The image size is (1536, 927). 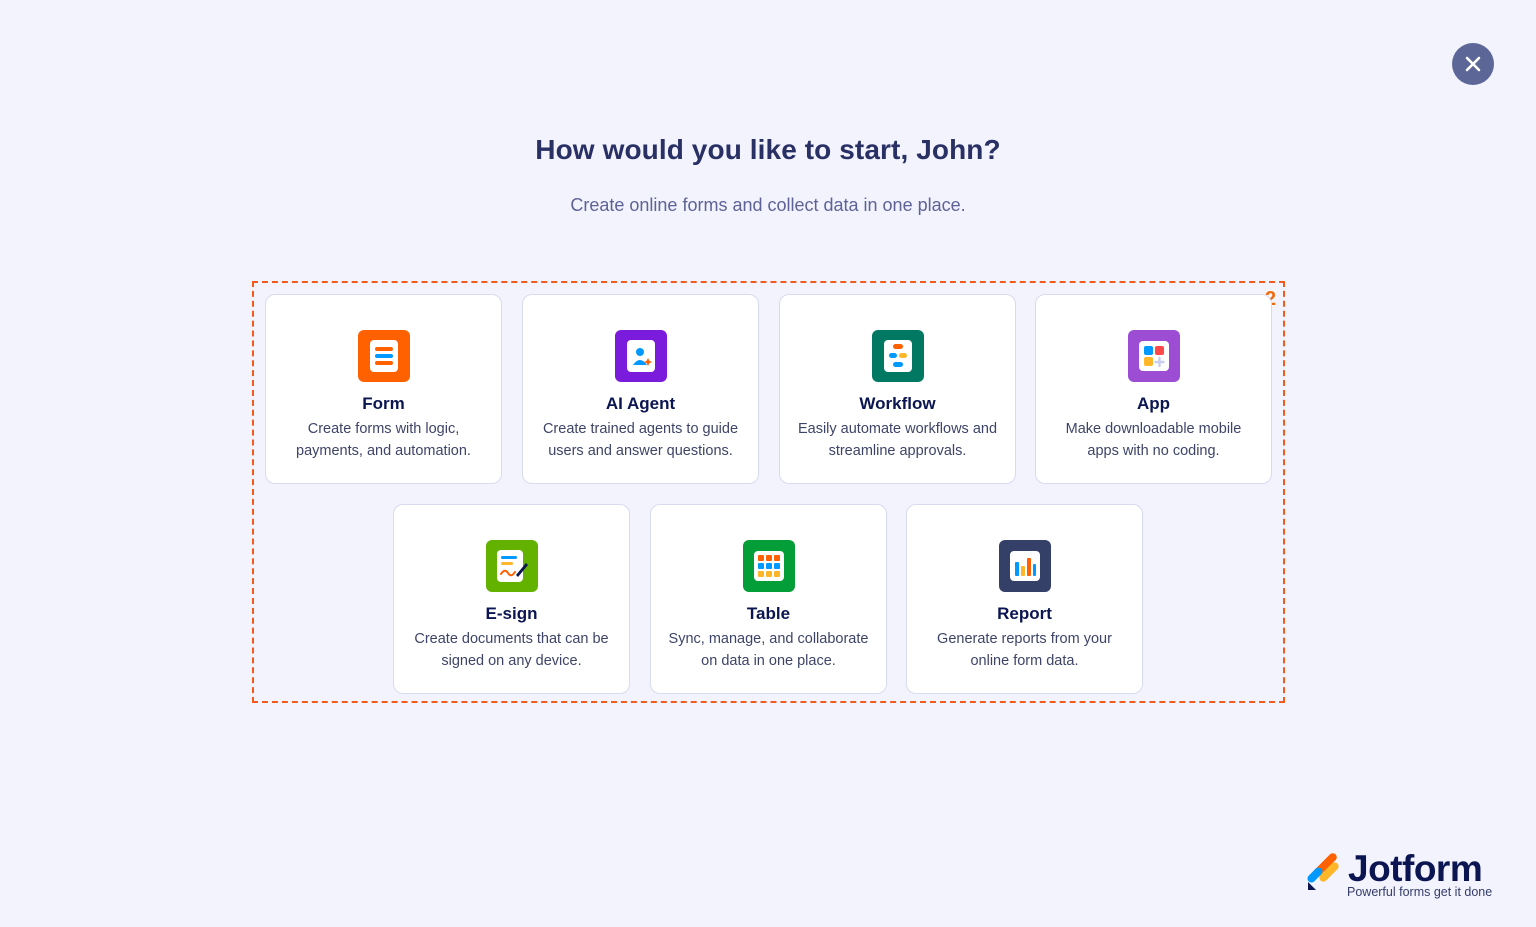 What do you see at coordinates (511, 613) in the screenshot?
I see `card-title: E-sign` at bounding box center [511, 613].